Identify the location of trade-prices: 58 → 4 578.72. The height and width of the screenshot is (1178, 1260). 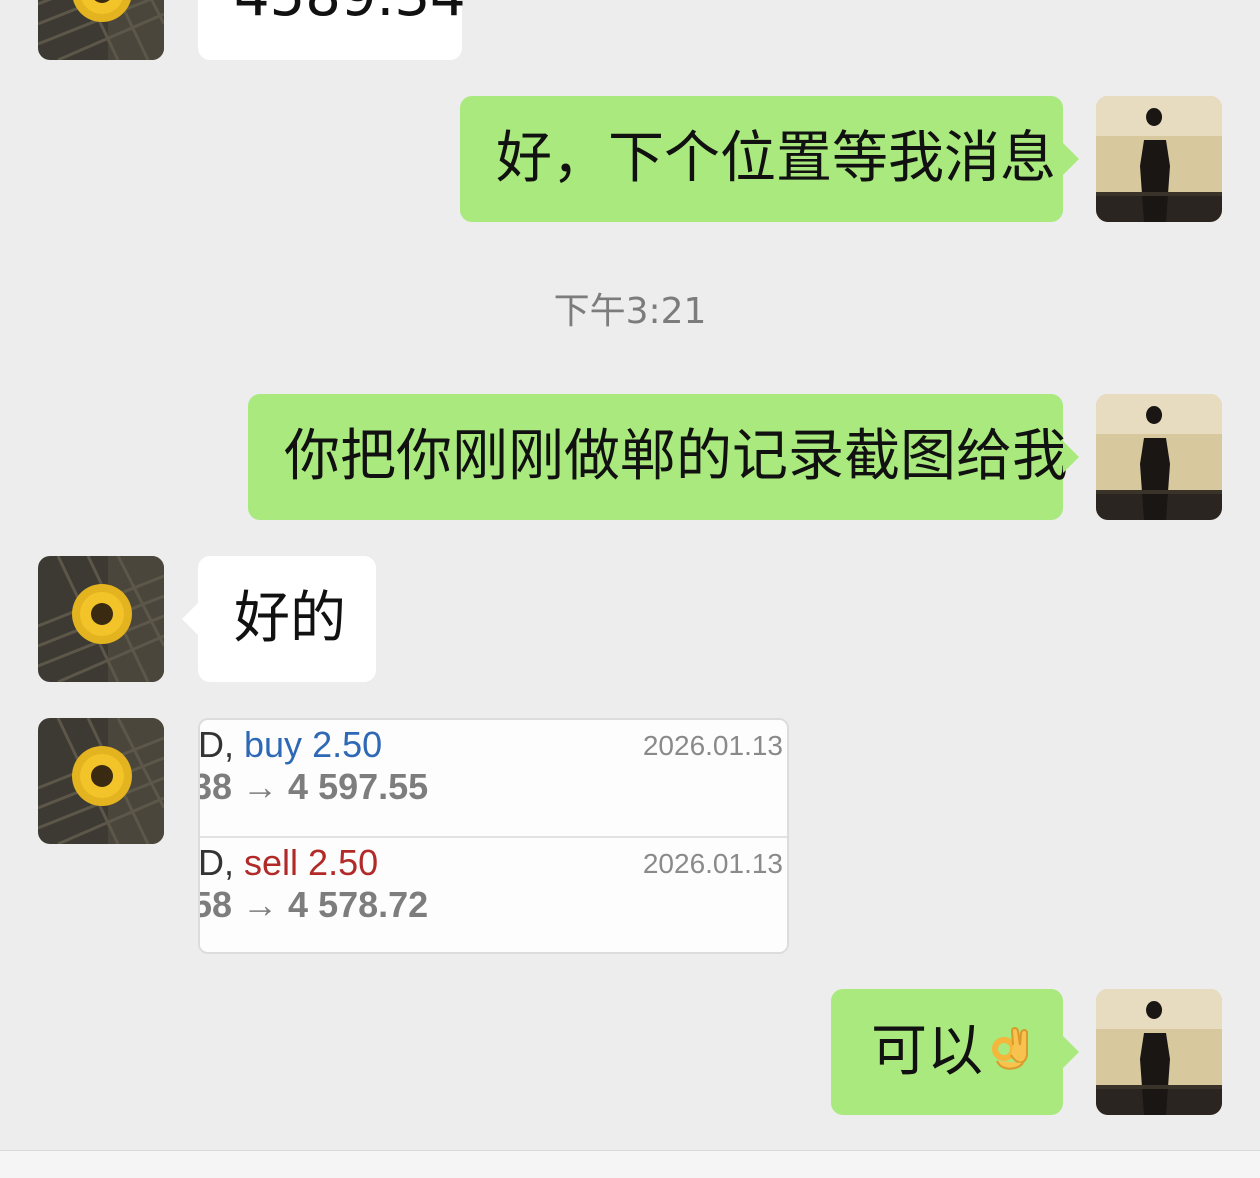
(313, 904).